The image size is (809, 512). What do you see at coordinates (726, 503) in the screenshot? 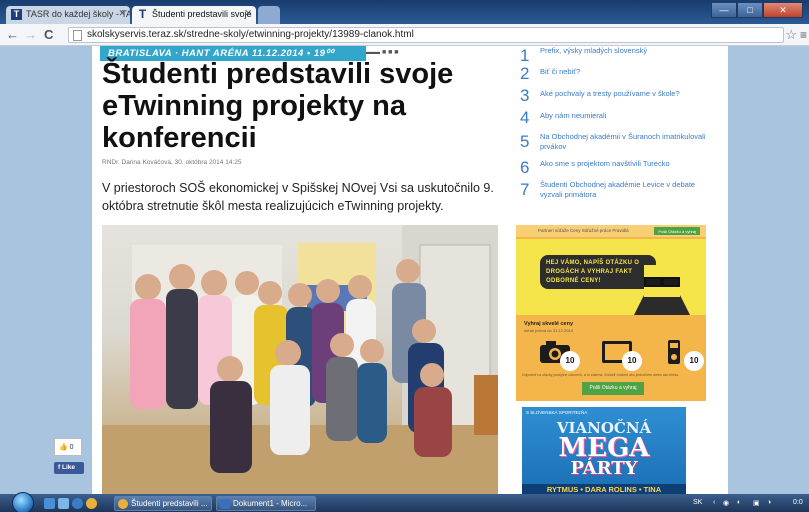
I see `network-icon: ◉` at bounding box center [726, 503].